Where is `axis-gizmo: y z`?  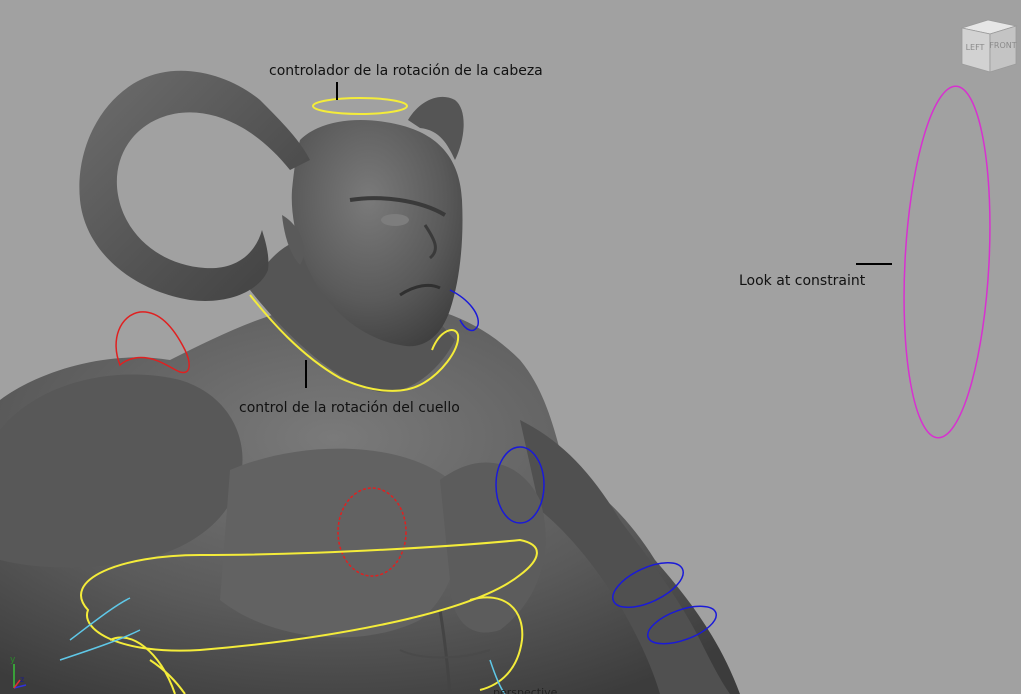 axis-gizmo: y z is located at coordinates (18, 672).